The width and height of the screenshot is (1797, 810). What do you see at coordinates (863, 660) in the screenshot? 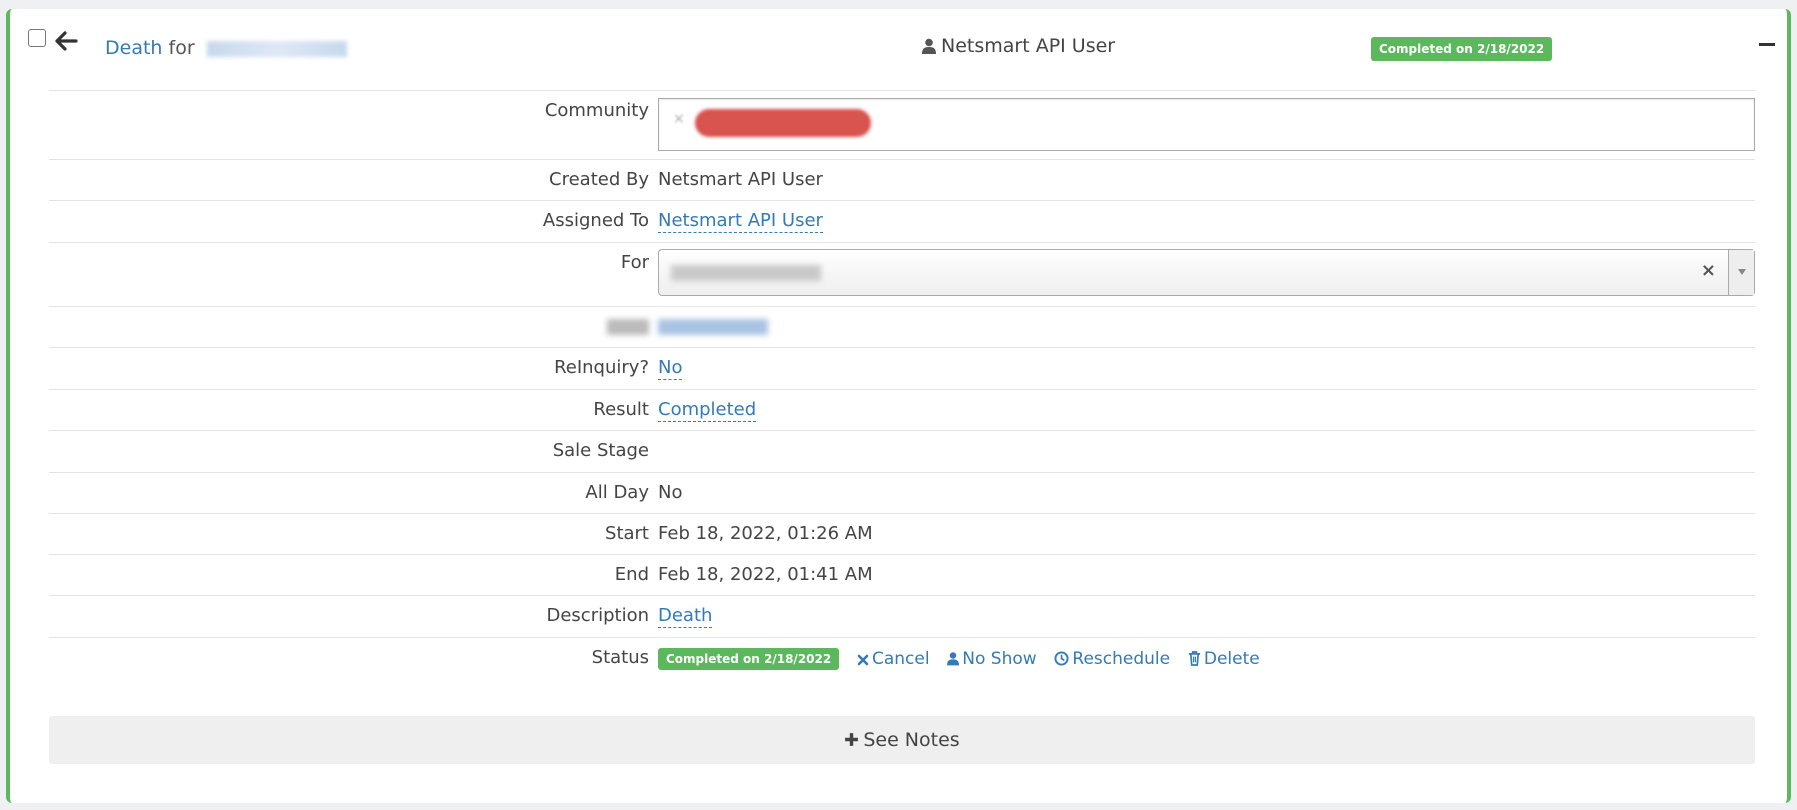
I see `times-icon` at bounding box center [863, 660].